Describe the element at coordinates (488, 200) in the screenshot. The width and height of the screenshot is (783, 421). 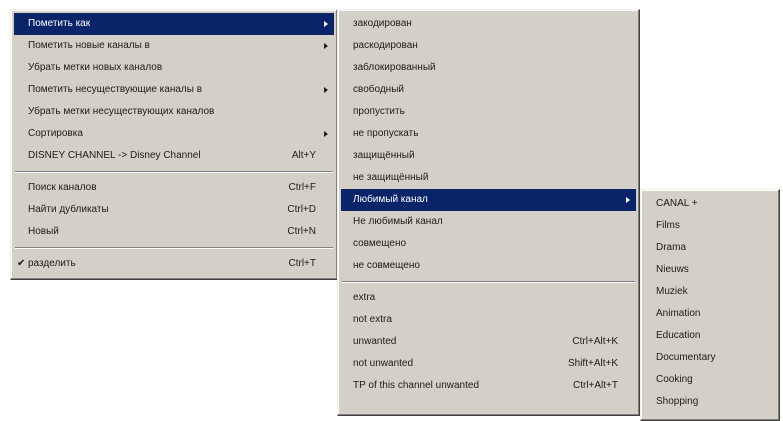
I see `menu-item-favorite-channel: Любимый канал` at that location.